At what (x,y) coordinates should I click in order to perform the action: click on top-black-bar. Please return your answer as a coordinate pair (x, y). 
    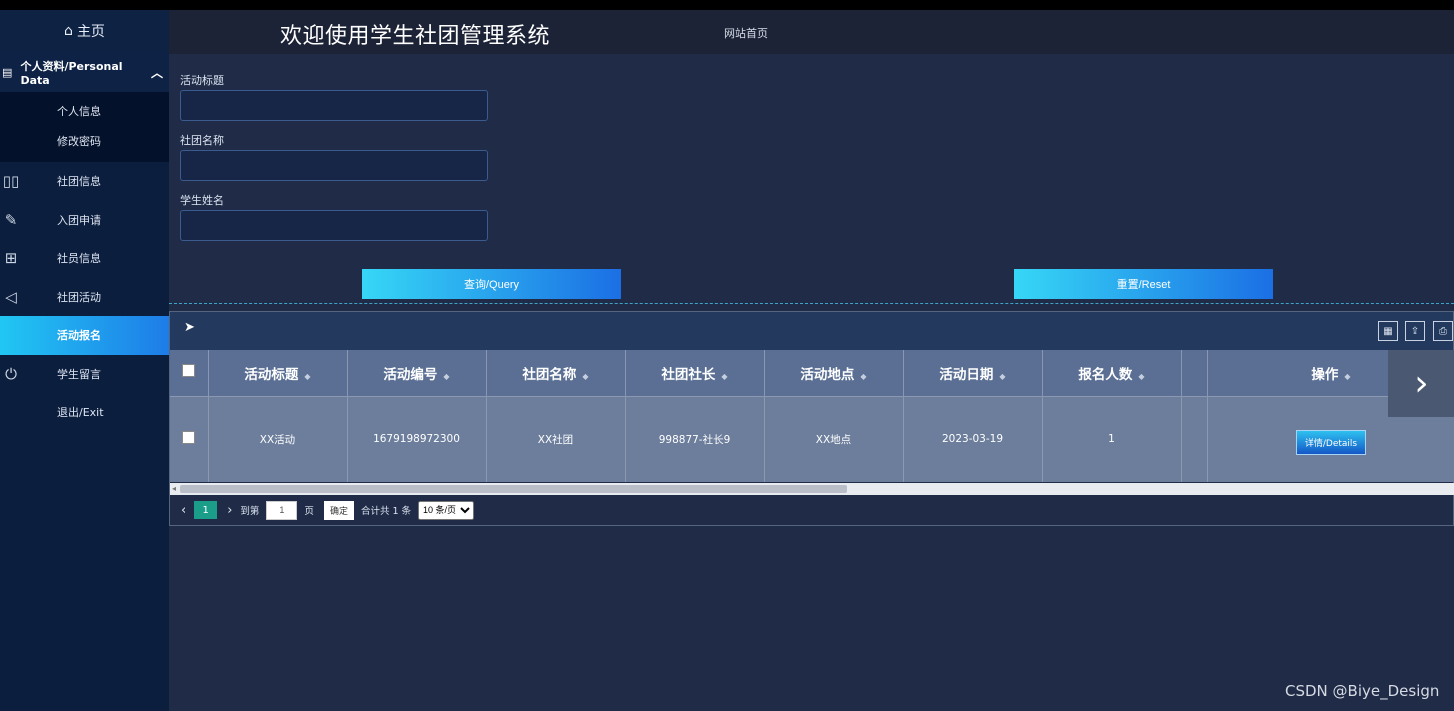
    Looking at the image, I should click on (727, 5).